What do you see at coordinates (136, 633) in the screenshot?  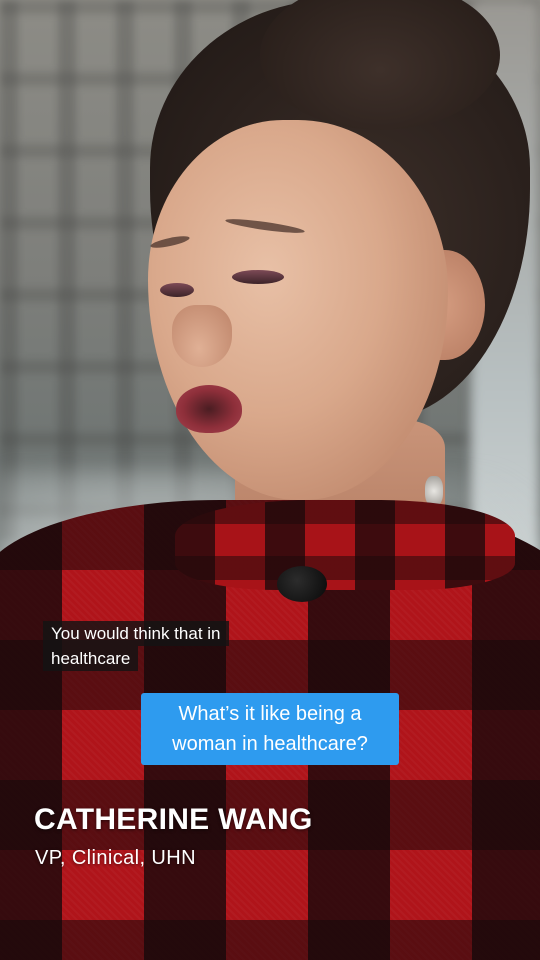 I see `caption-line-1: You would think that in` at bounding box center [136, 633].